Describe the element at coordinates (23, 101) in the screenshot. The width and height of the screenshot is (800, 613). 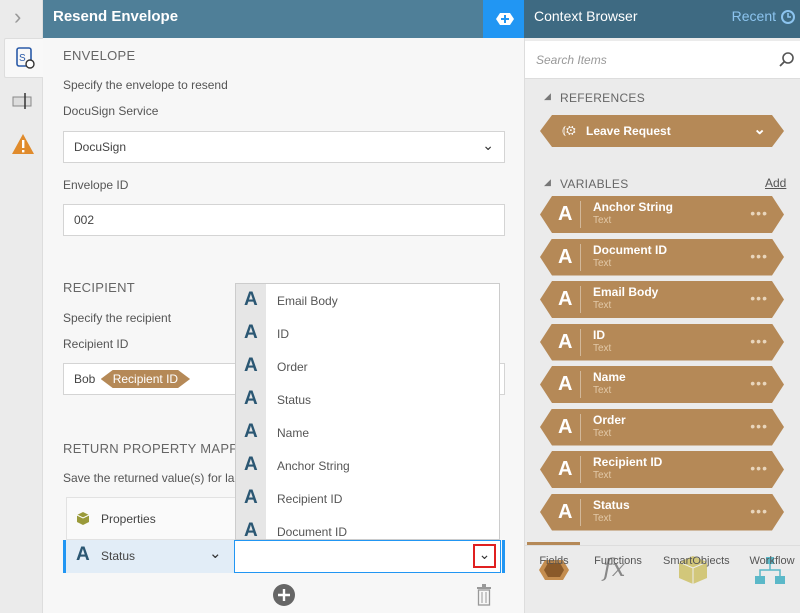
I see `properties-icon` at that location.